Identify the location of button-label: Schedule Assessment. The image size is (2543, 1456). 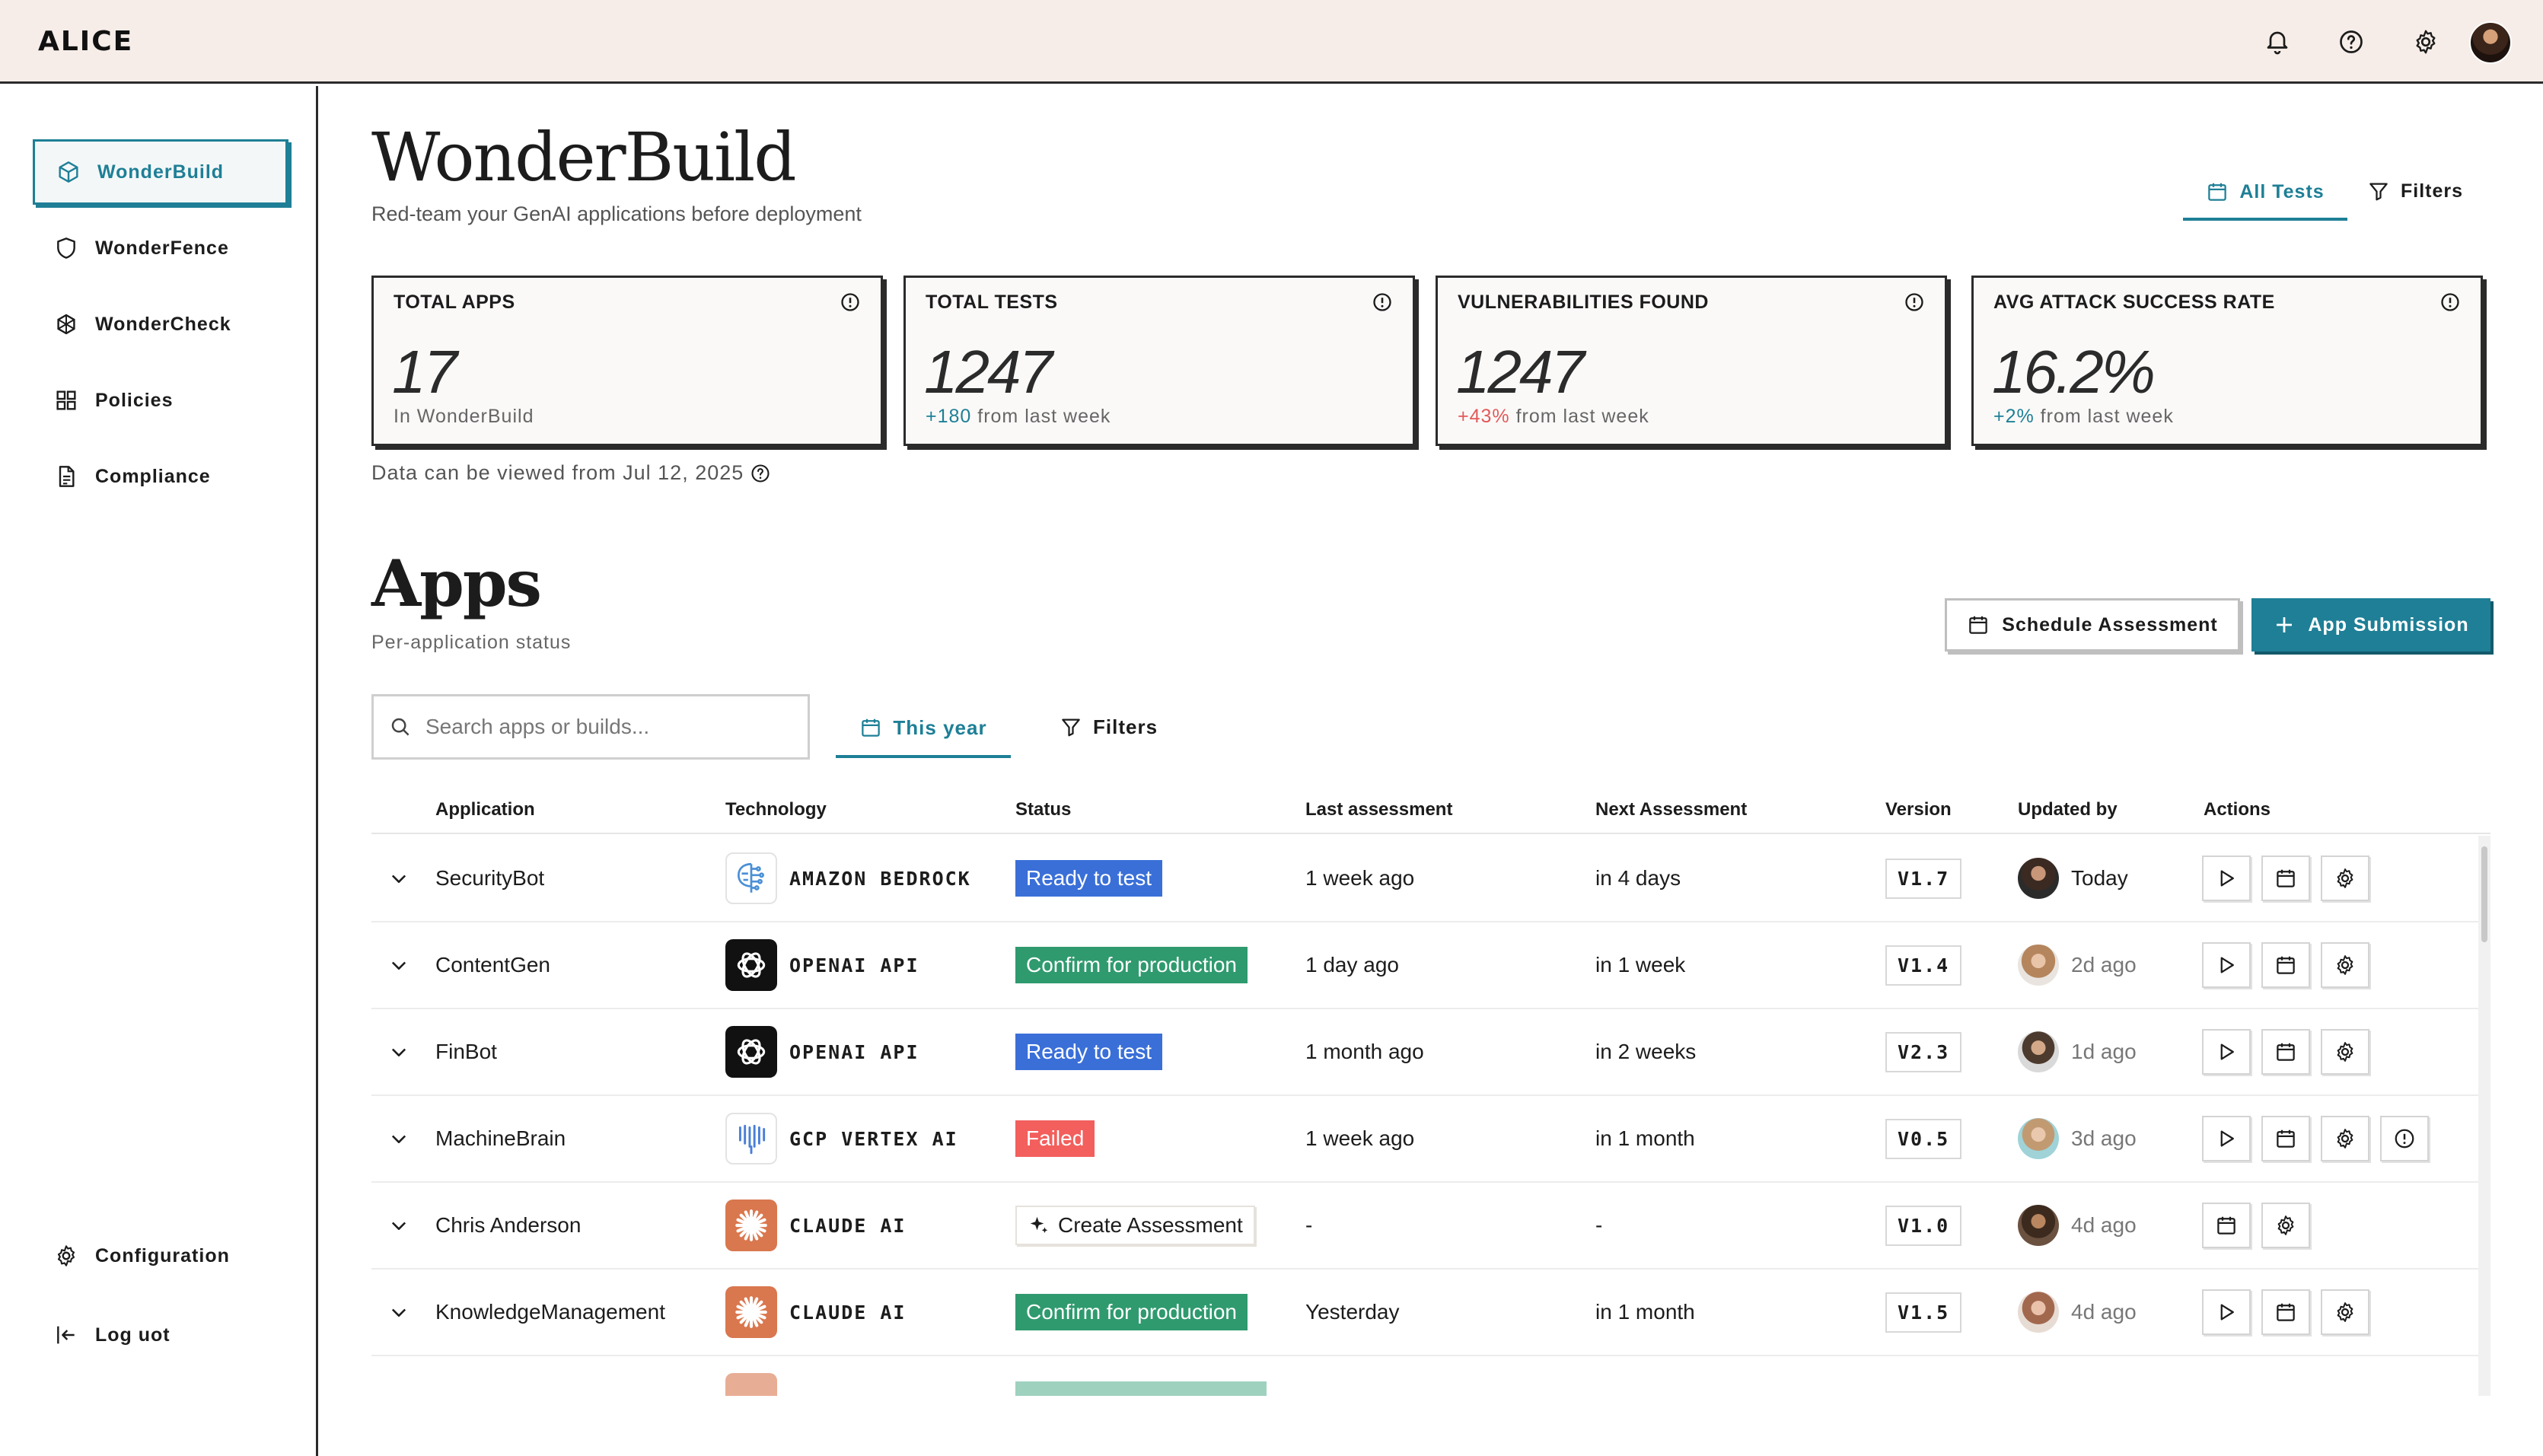
(2110, 624).